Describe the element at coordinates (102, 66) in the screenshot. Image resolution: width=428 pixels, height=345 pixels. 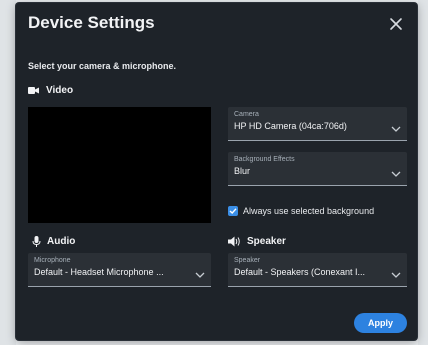
I see `dialog-subtitle: Select your camera & microphone.` at that location.